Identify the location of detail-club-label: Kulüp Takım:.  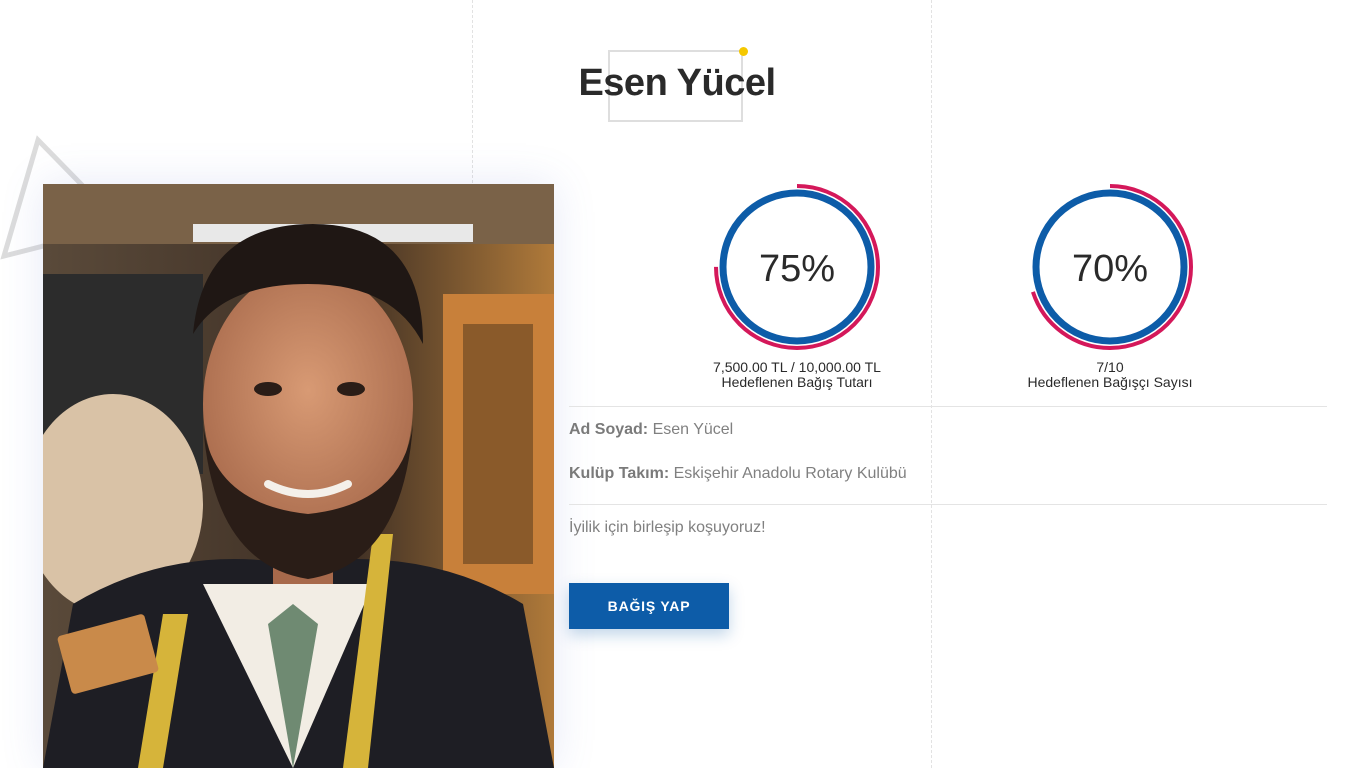
(619, 473).